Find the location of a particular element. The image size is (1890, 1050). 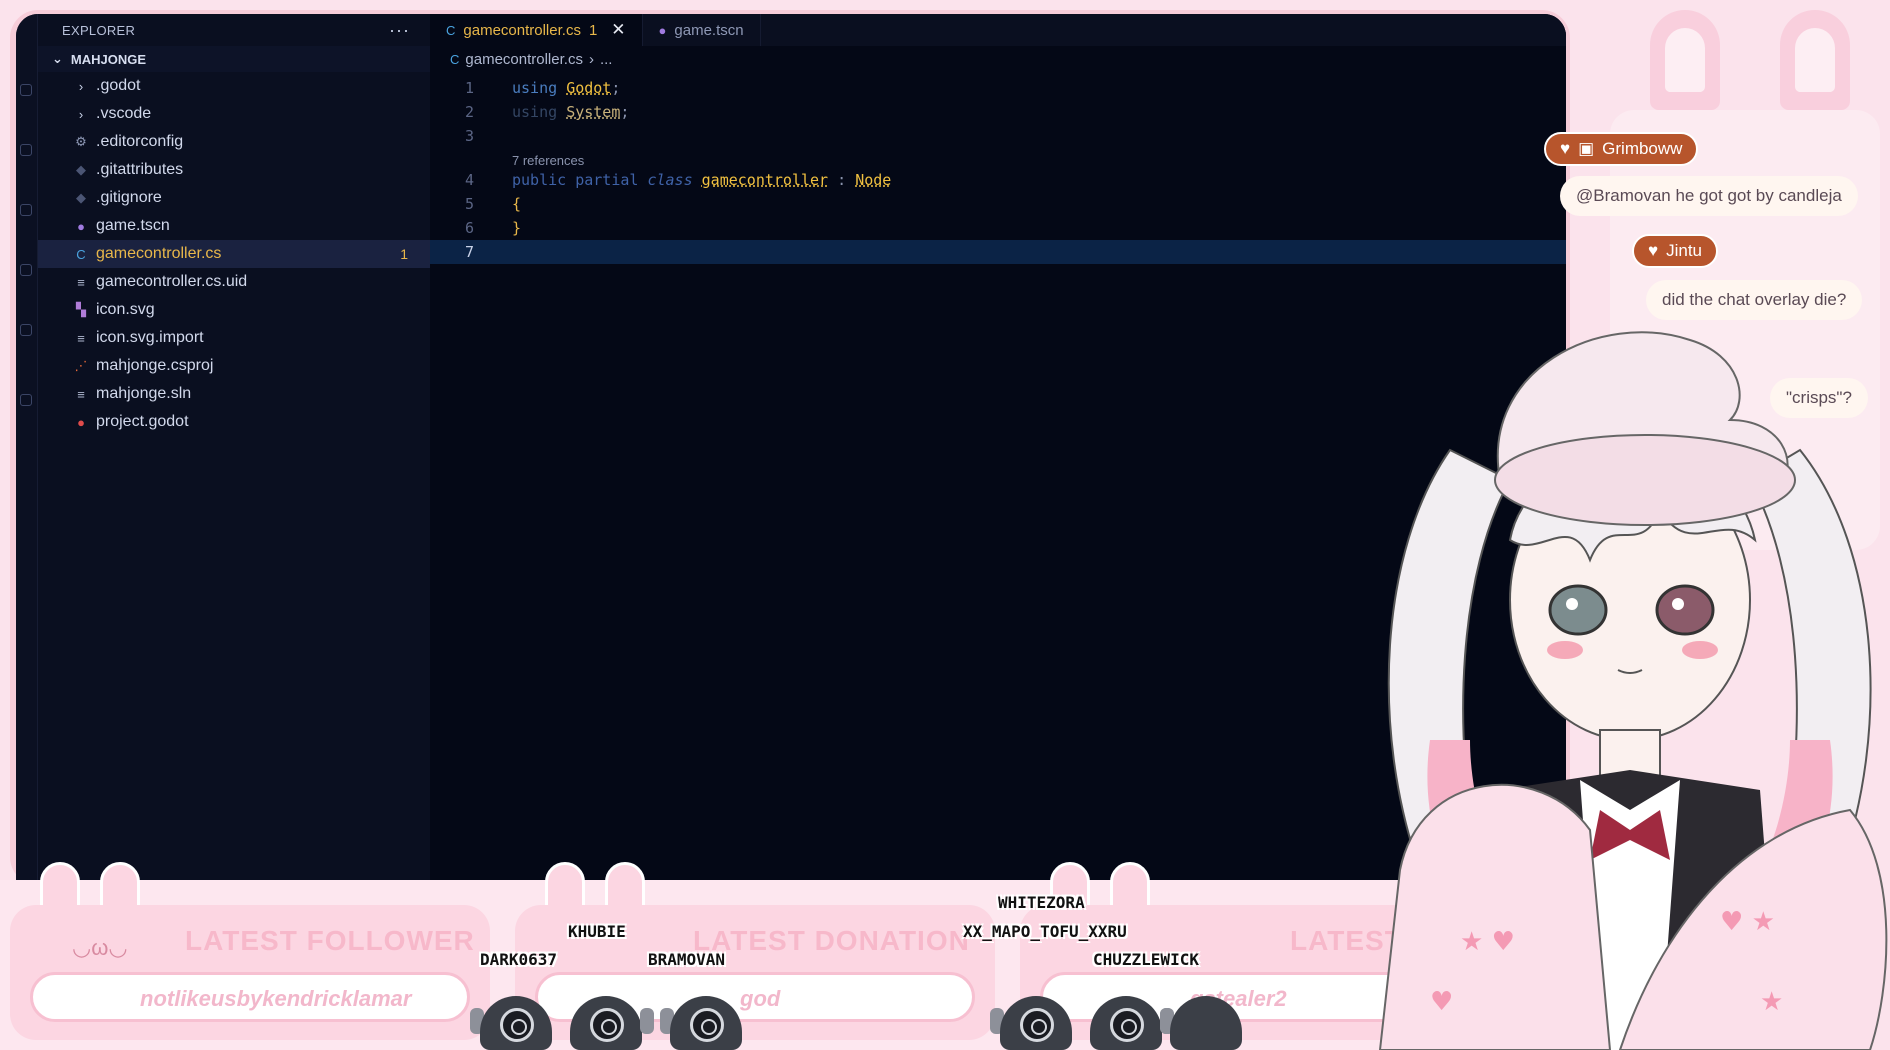

keyword: partial is located at coordinates (607, 180).